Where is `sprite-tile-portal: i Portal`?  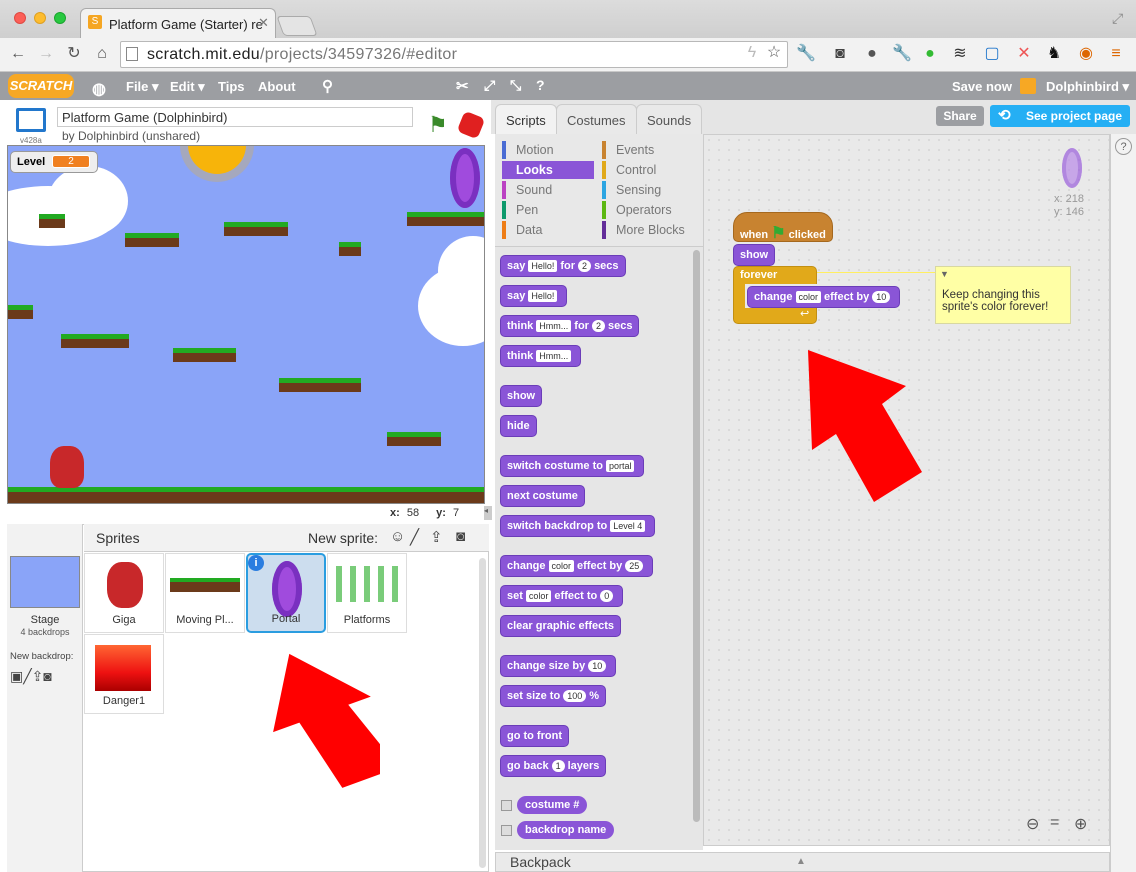 sprite-tile-portal: i Portal is located at coordinates (286, 593).